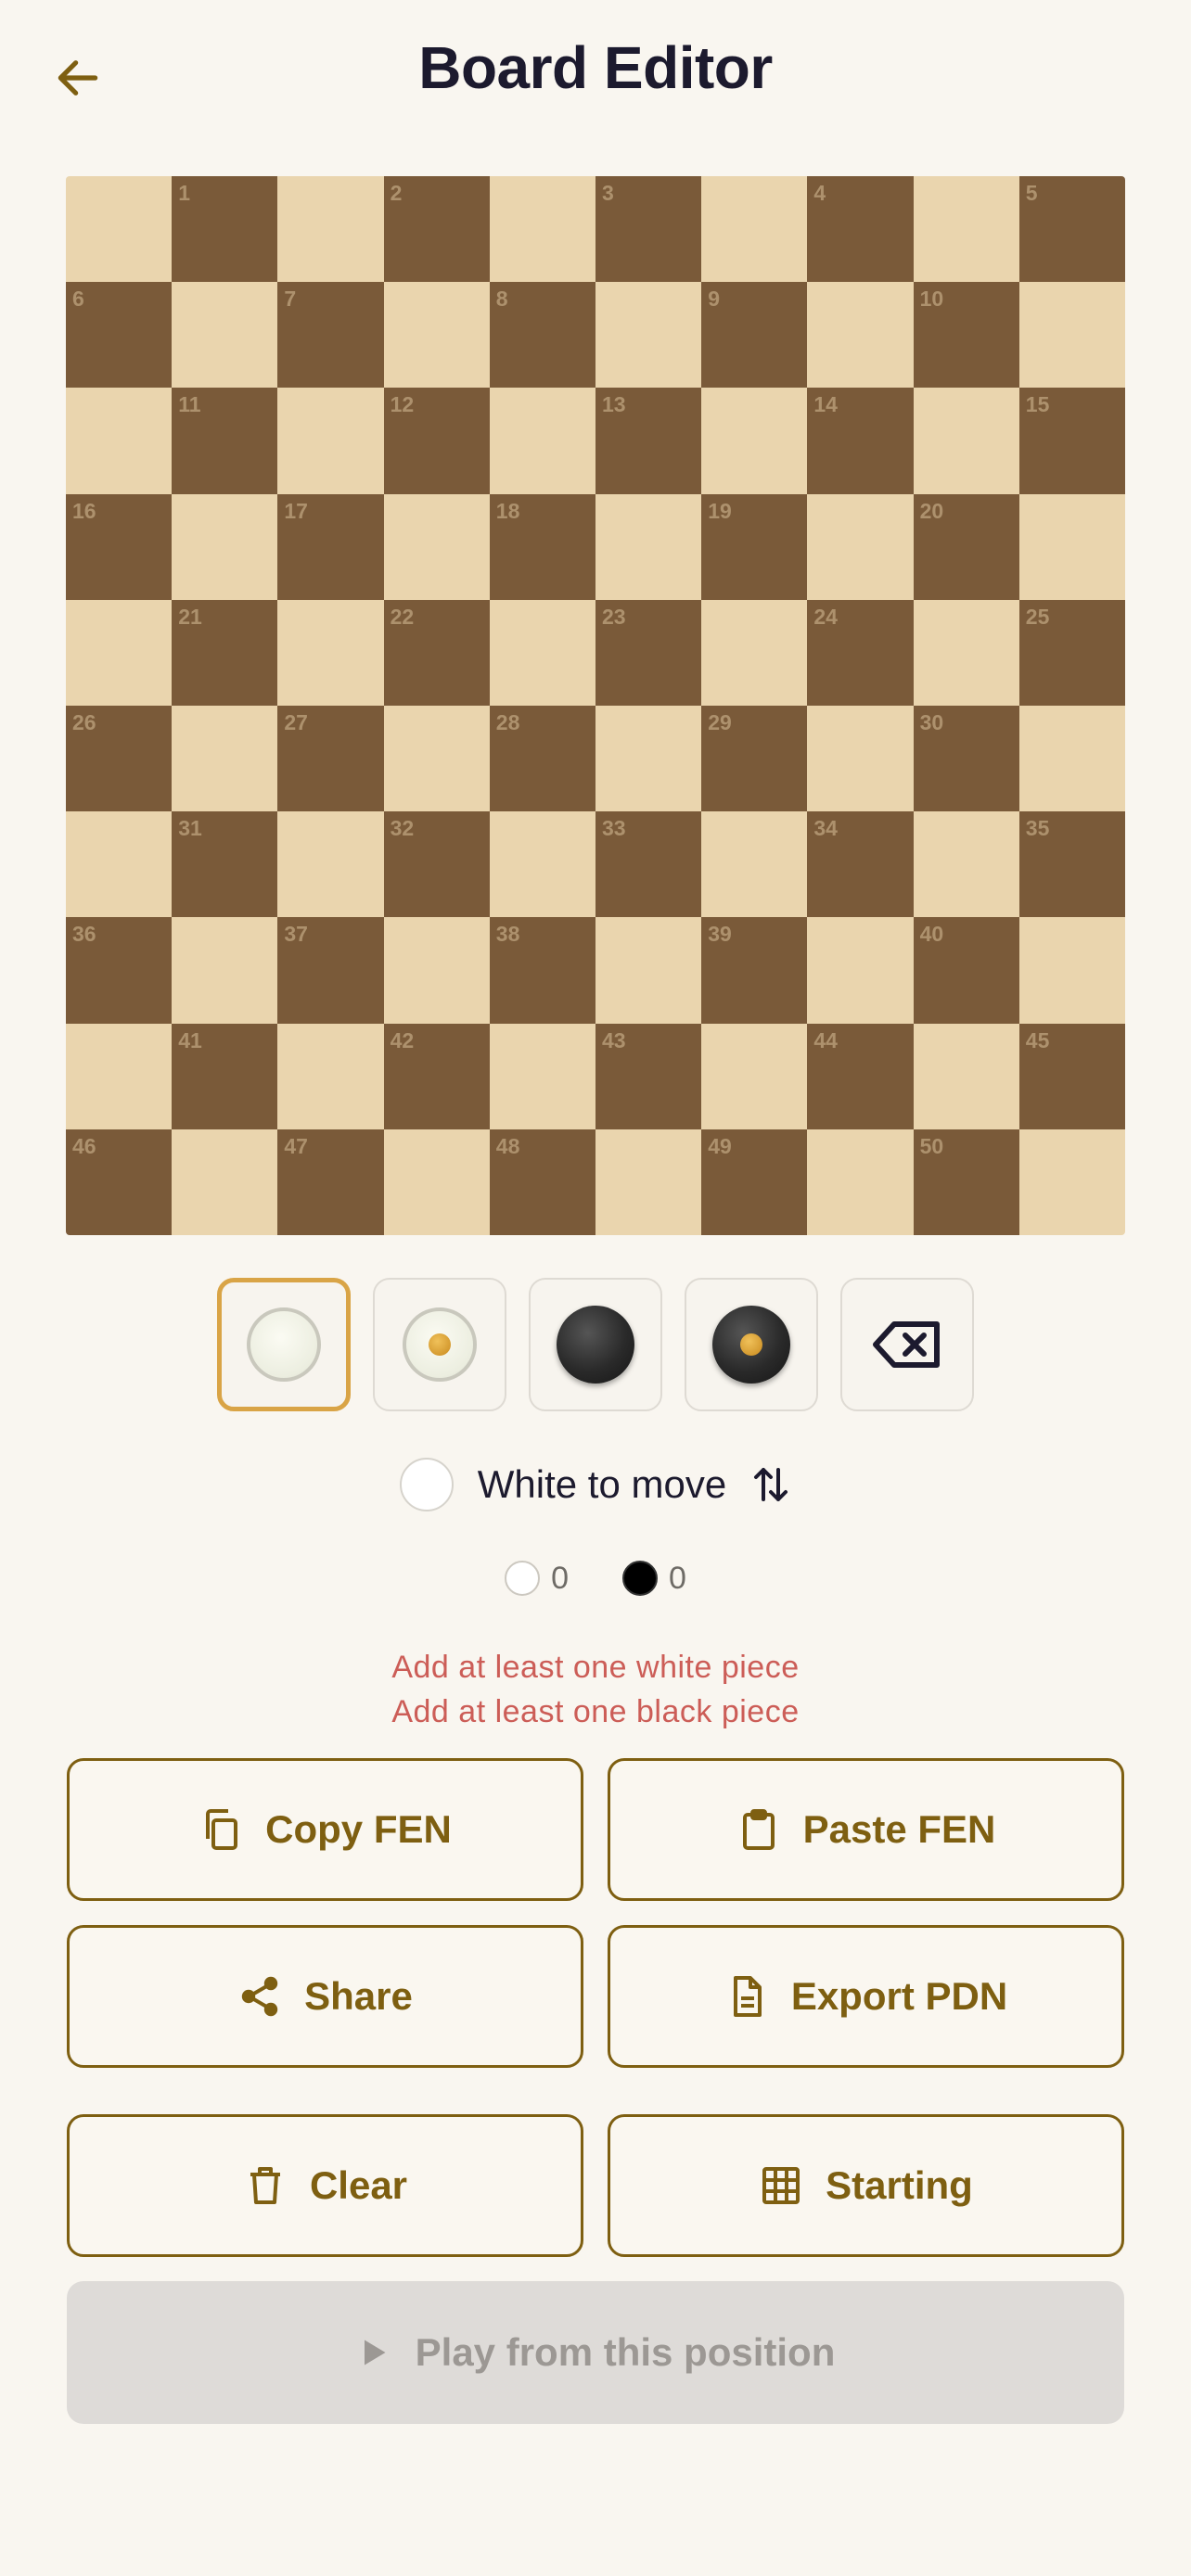  I want to click on board-square-23: 23, so click(649, 652).